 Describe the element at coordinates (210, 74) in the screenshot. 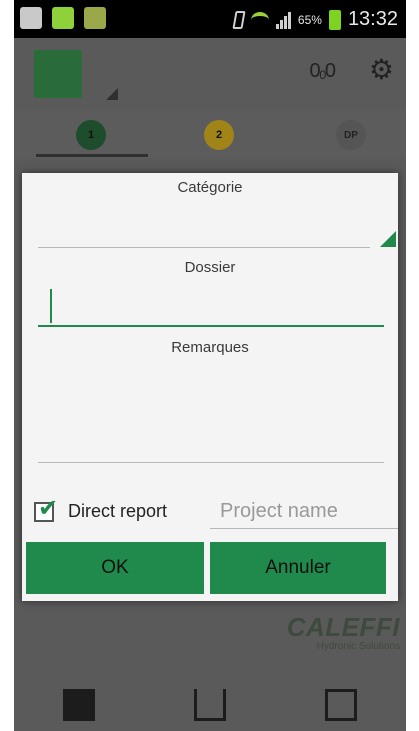

I see `app-bar: 0₀0 ⚙` at that location.